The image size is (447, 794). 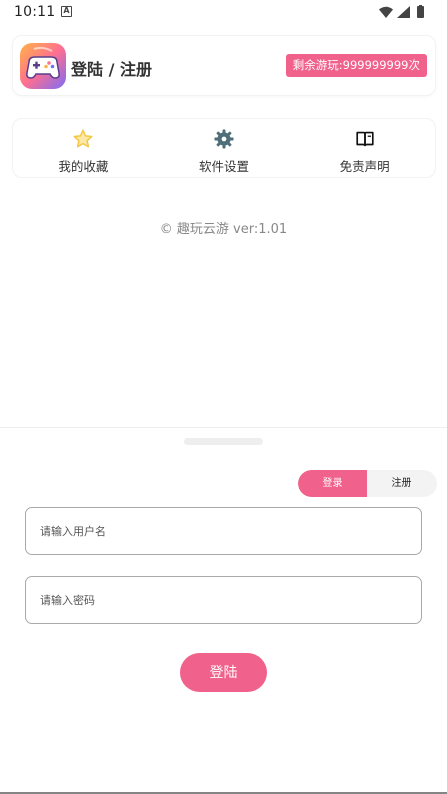 I want to click on status-time: 10:11, so click(x=35, y=12).